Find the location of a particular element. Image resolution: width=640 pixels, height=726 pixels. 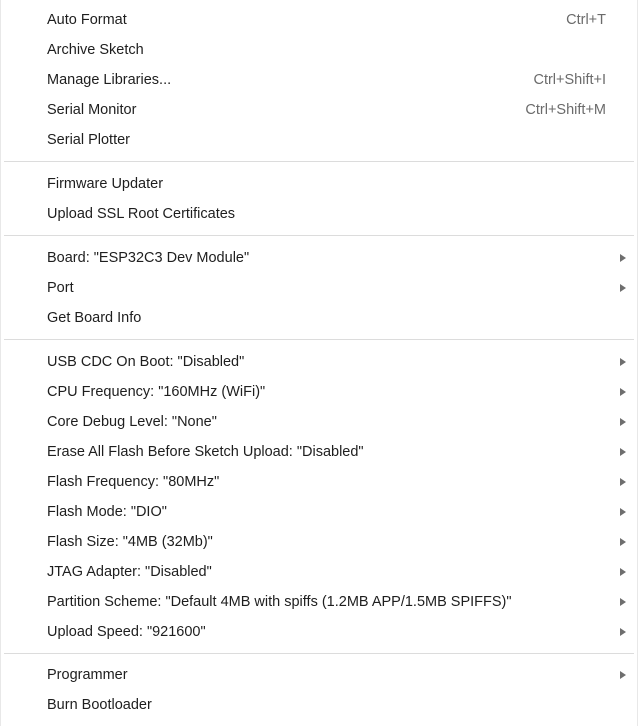

menu-item-upload-speed: Upload Speed: "921600" is located at coordinates (319, 632).